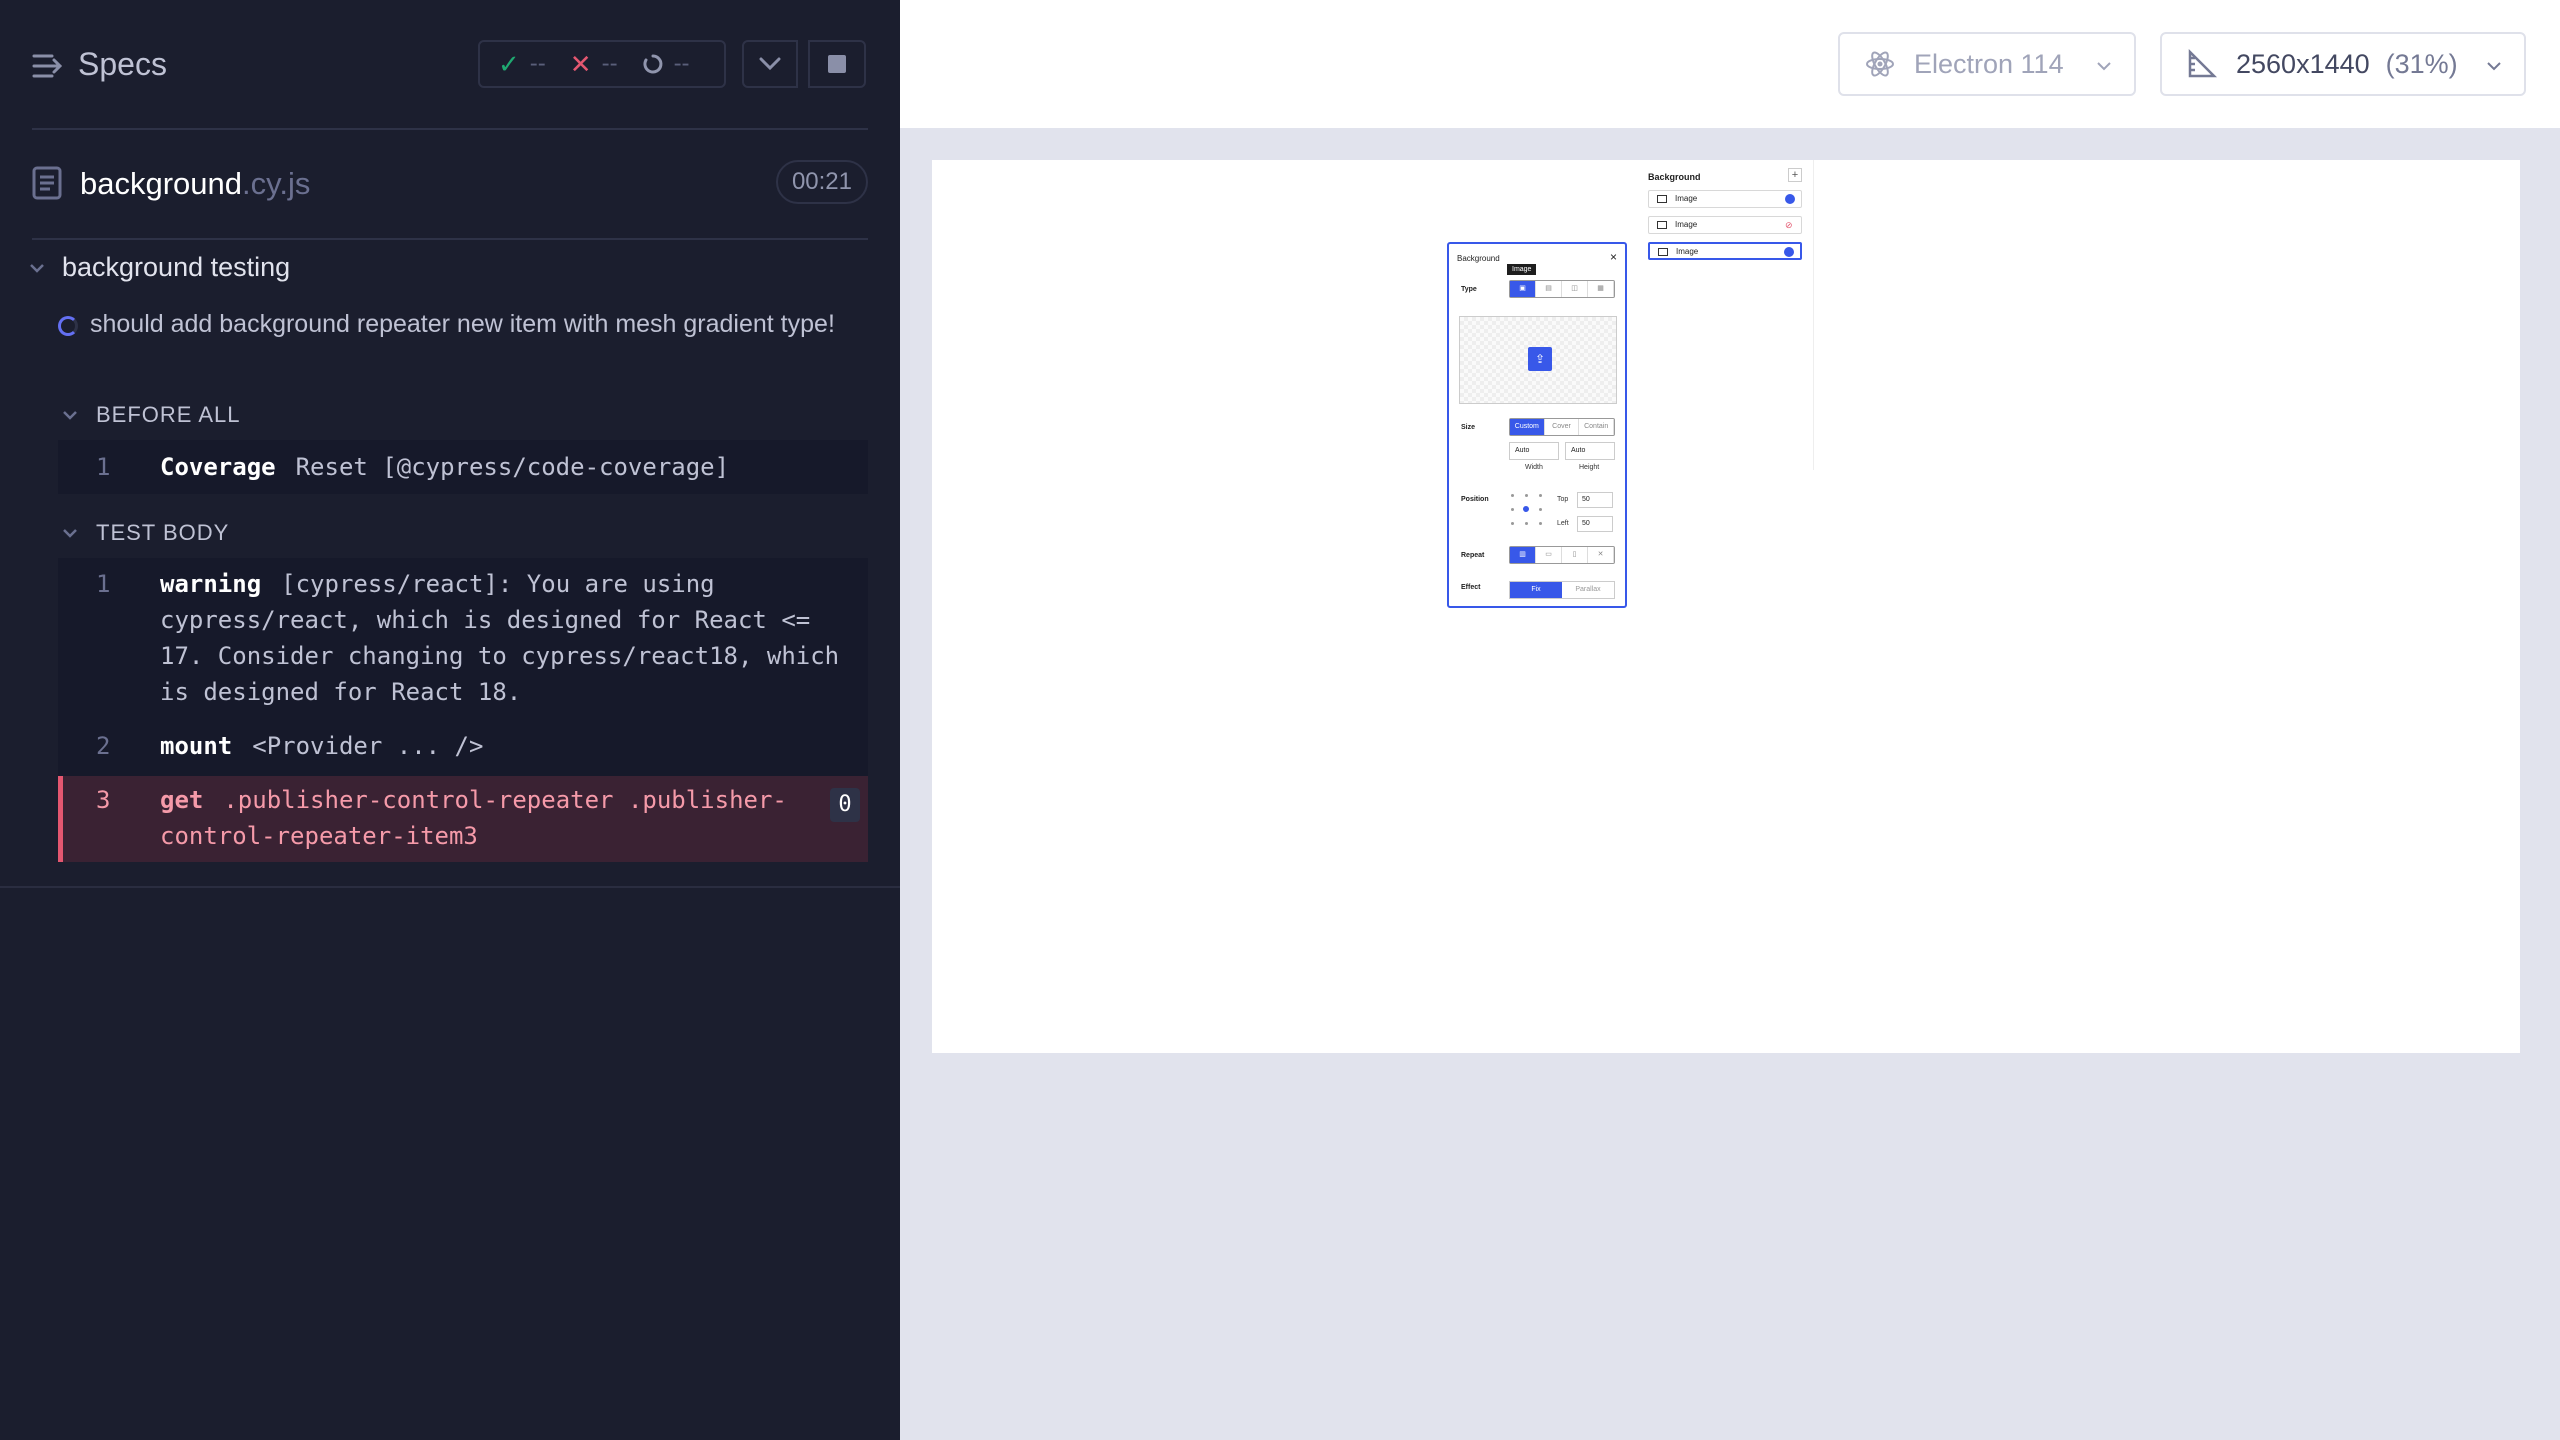 The image size is (2560, 1440). What do you see at coordinates (211, 584) in the screenshot?
I see `command-name: warning` at bounding box center [211, 584].